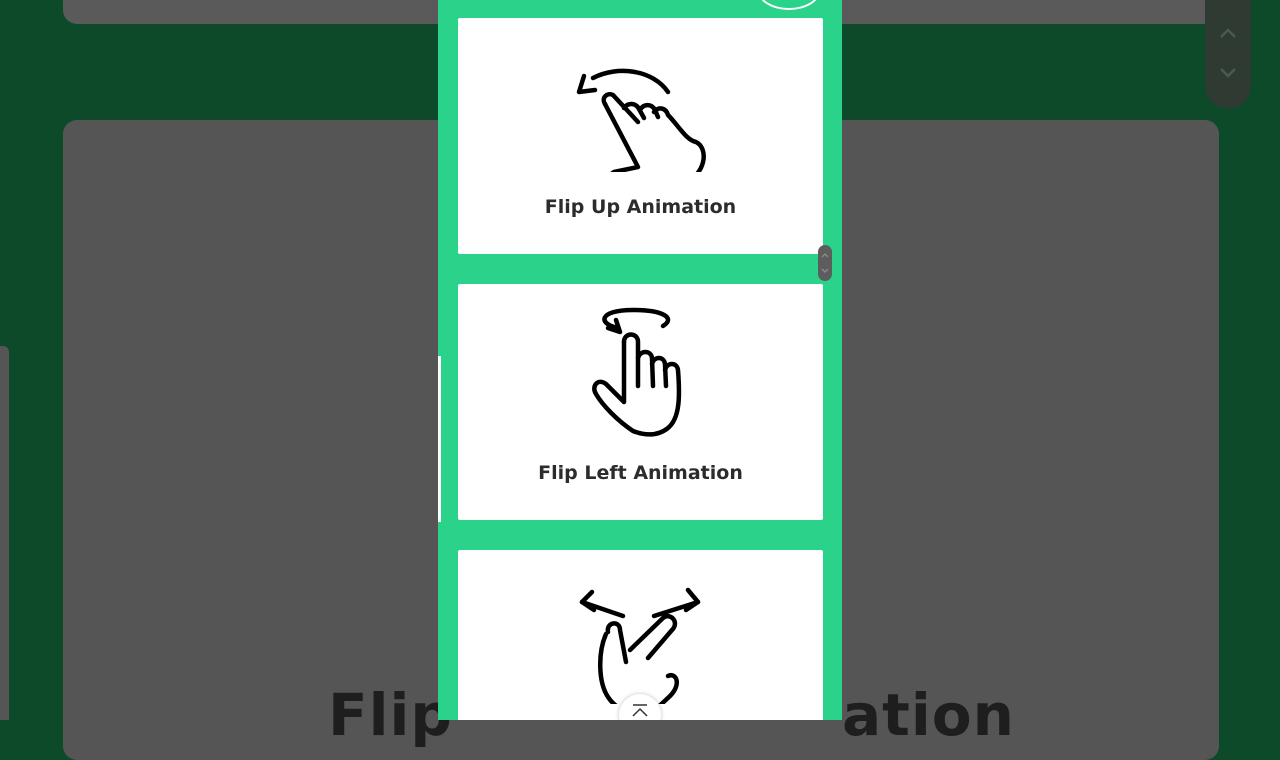  I want to click on swipe-up-hand-icon, so click(641, 120).